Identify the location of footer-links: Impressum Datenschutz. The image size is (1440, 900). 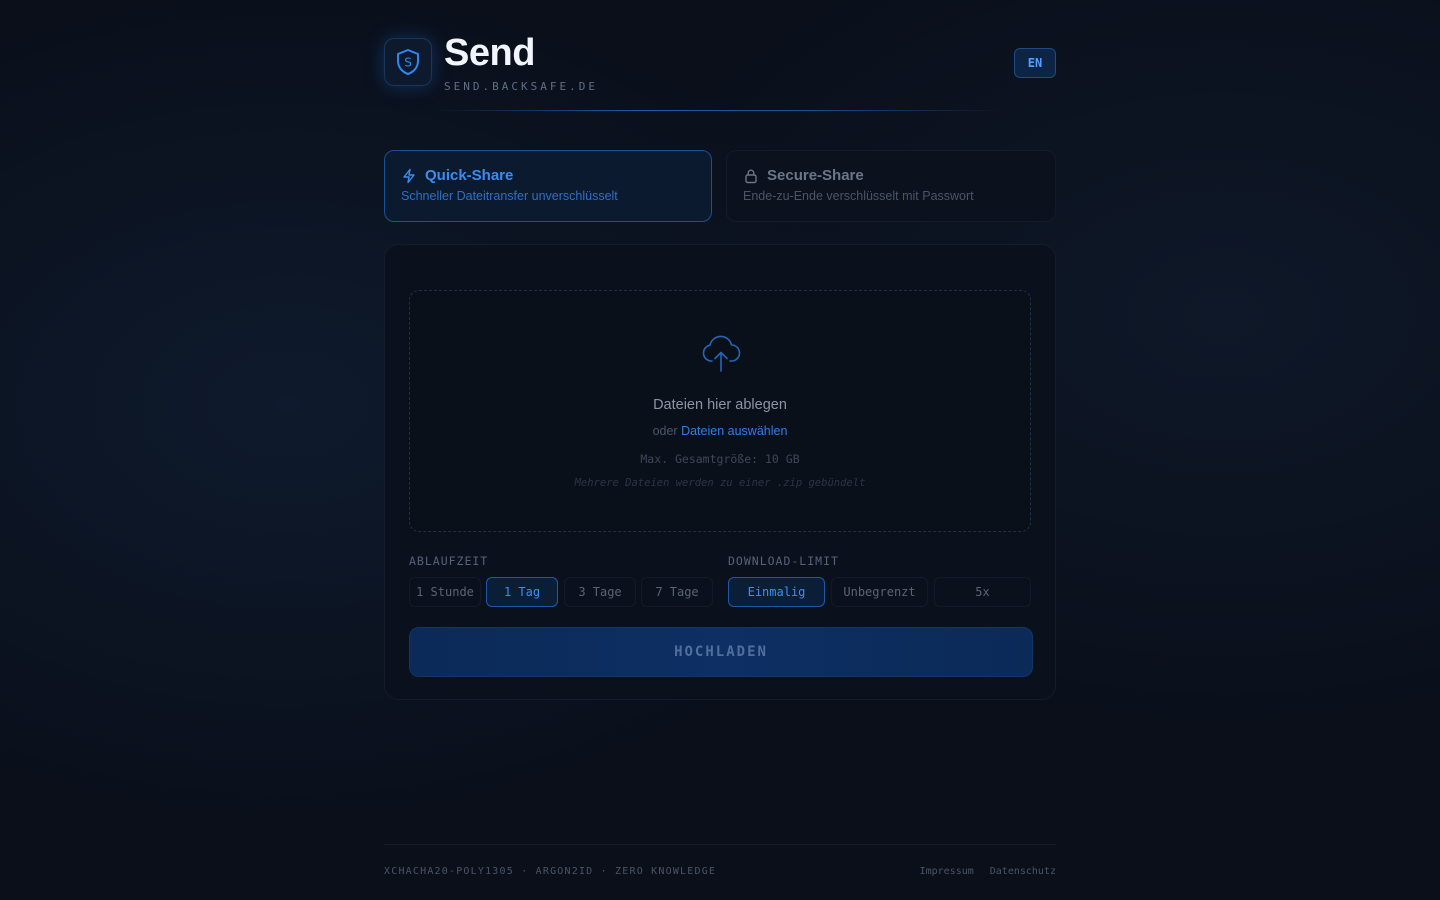
(988, 871).